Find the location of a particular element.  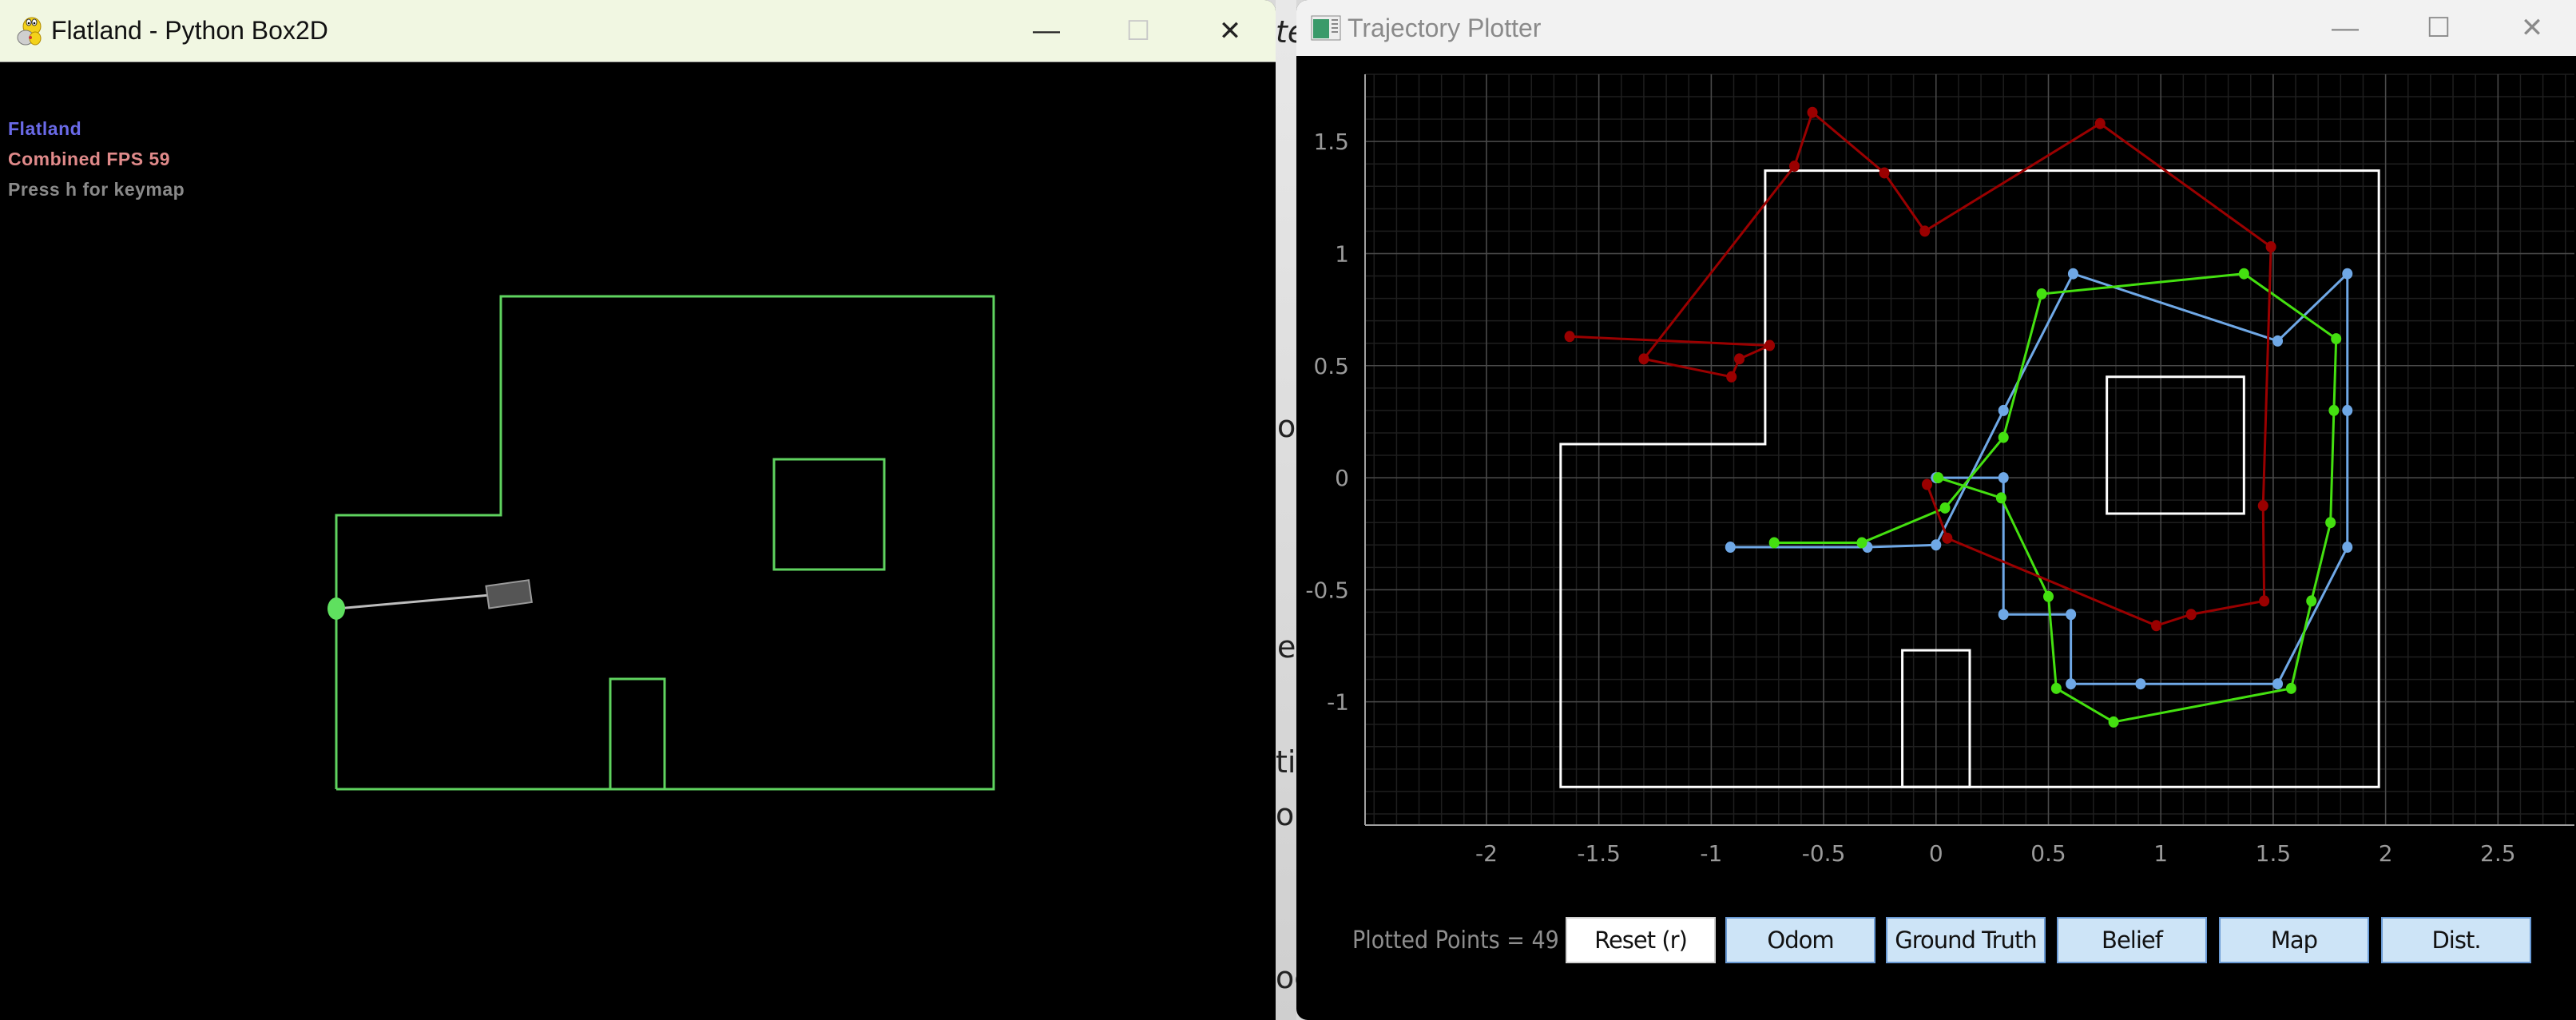

x-tick-label: -2 is located at coordinates (1486, 853).